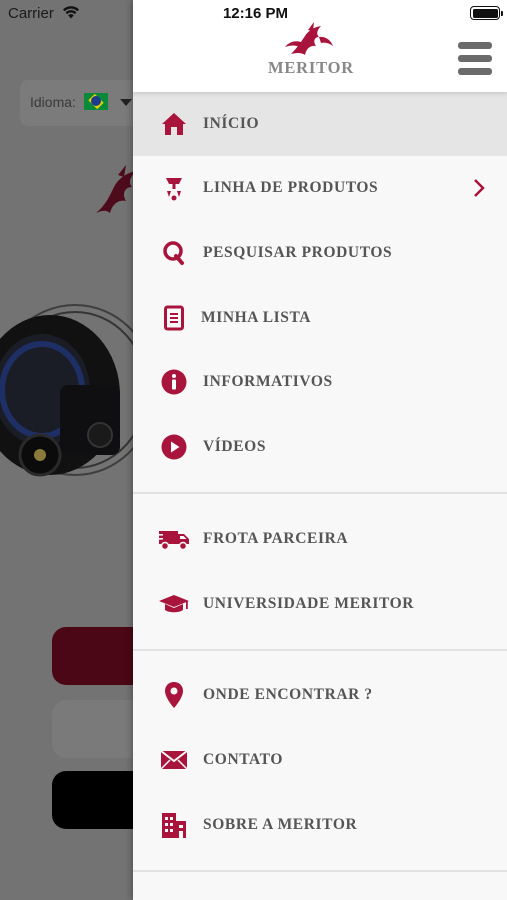 The width and height of the screenshot is (507, 900). What do you see at coordinates (174, 318) in the screenshot?
I see `list-icon` at bounding box center [174, 318].